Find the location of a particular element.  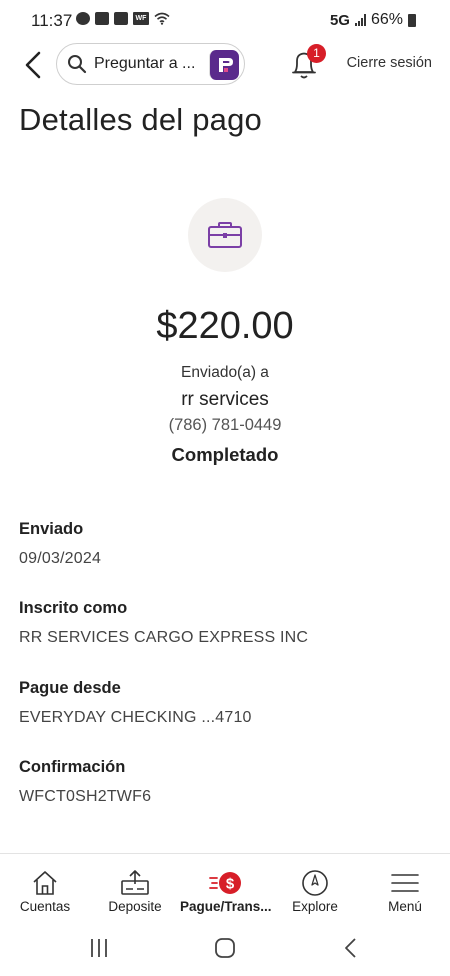

home-pill-icon is located at coordinates (225, 948).